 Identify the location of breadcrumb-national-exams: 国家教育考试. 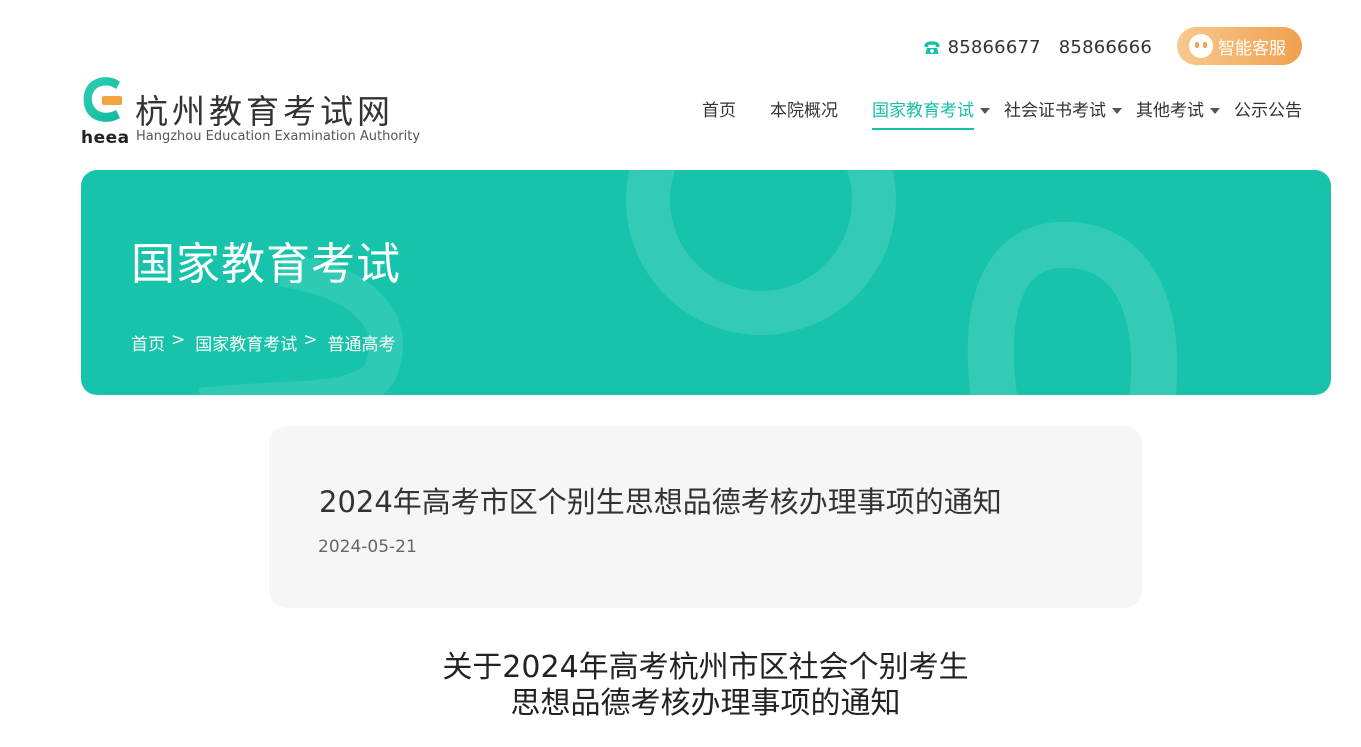
(246, 342).